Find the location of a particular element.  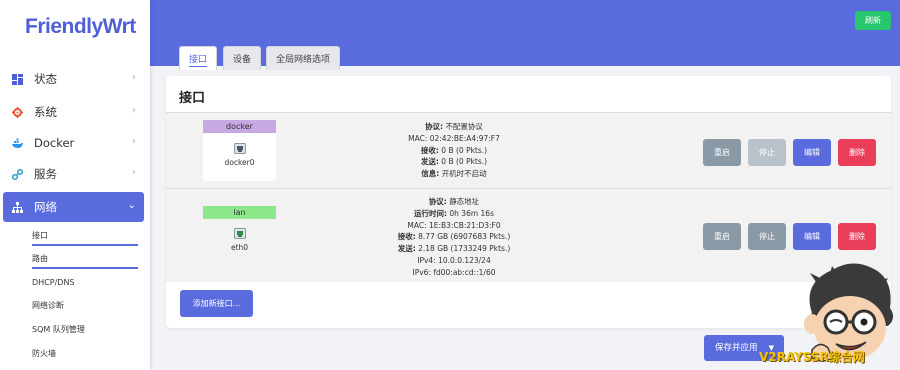

interface-badge: lan eth0 is located at coordinates (239, 233).